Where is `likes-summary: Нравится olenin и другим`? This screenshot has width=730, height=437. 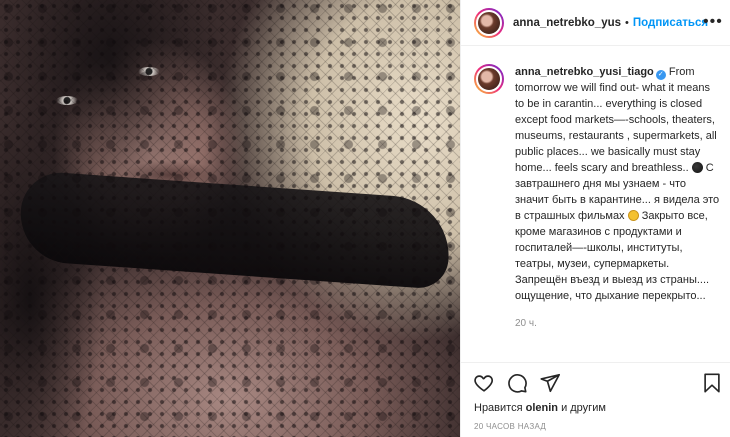 likes-summary: Нравится olenin и другим is located at coordinates (540, 408).